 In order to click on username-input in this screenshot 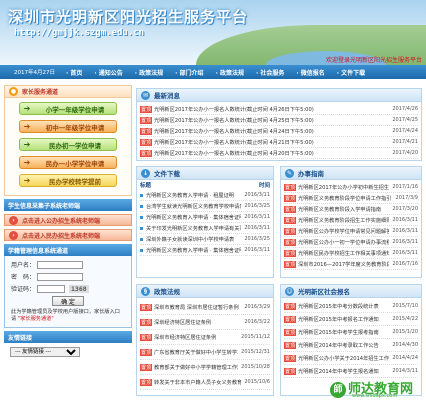, I will do `click(60, 264)`.